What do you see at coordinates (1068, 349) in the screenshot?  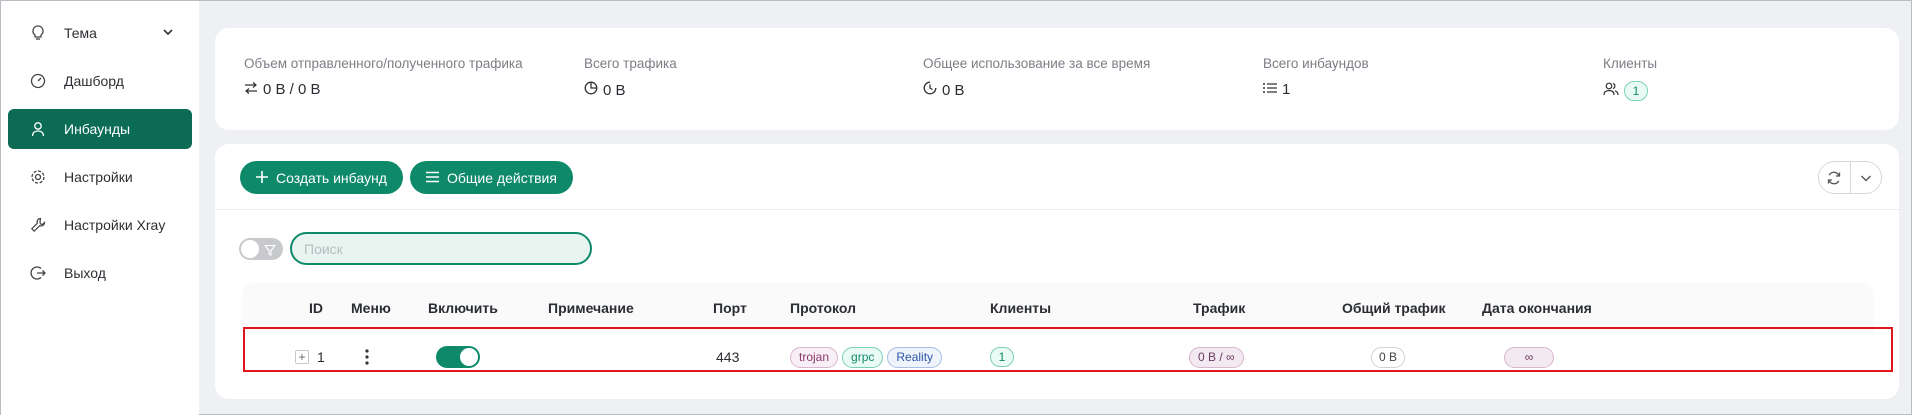 I see `row-highlight-box` at bounding box center [1068, 349].